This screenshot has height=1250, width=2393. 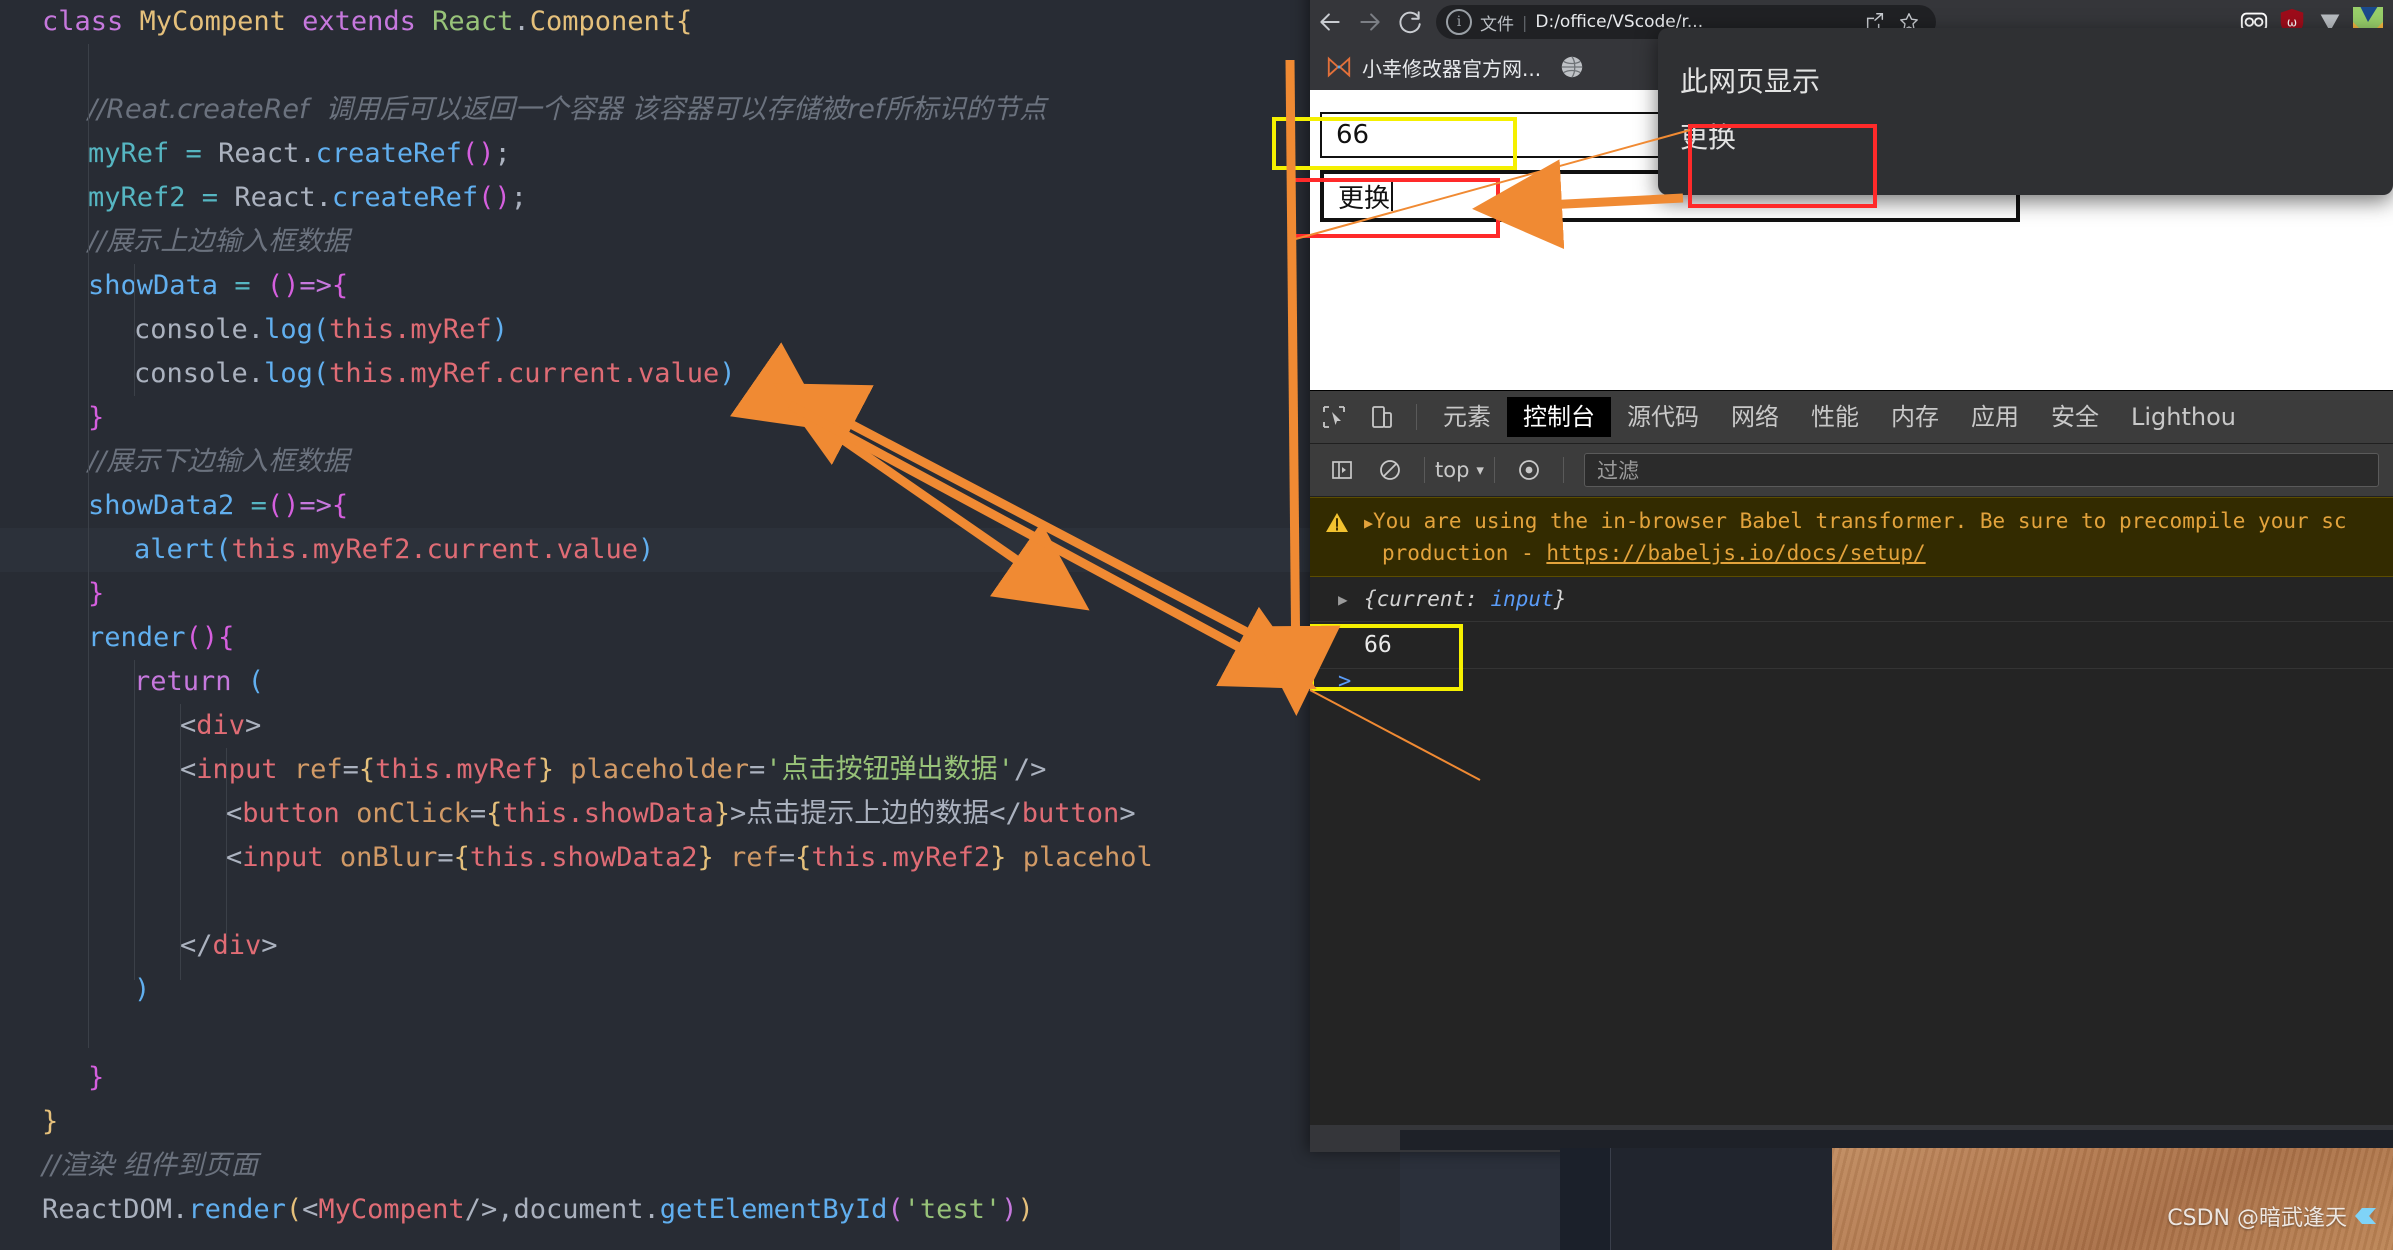 What do you see at coordinates (1750, 81) in the screenshot?
I see `dialog-title: 此网页显示` at bounding box center [1750, 81].